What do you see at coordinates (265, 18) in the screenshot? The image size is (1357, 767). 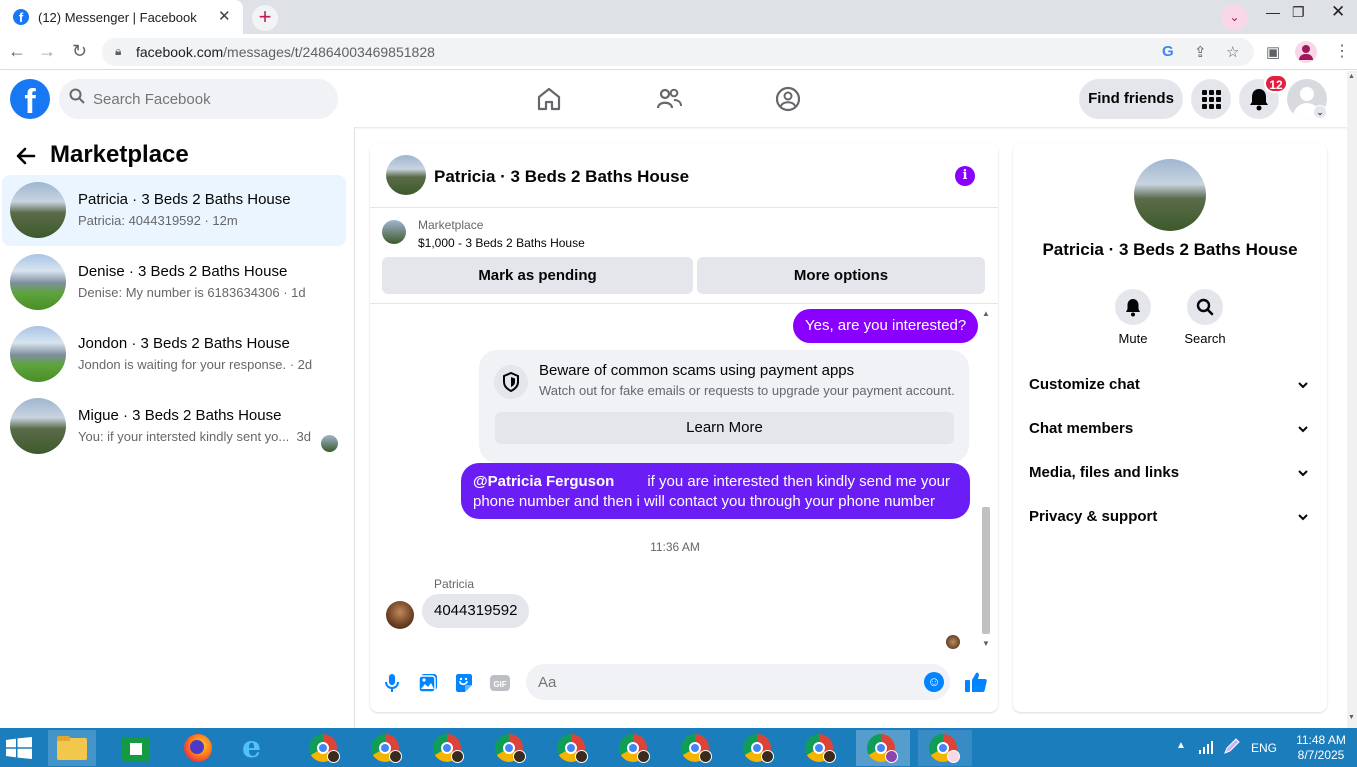 I see `new-tab-button: +` at bounding box center [265, 18].